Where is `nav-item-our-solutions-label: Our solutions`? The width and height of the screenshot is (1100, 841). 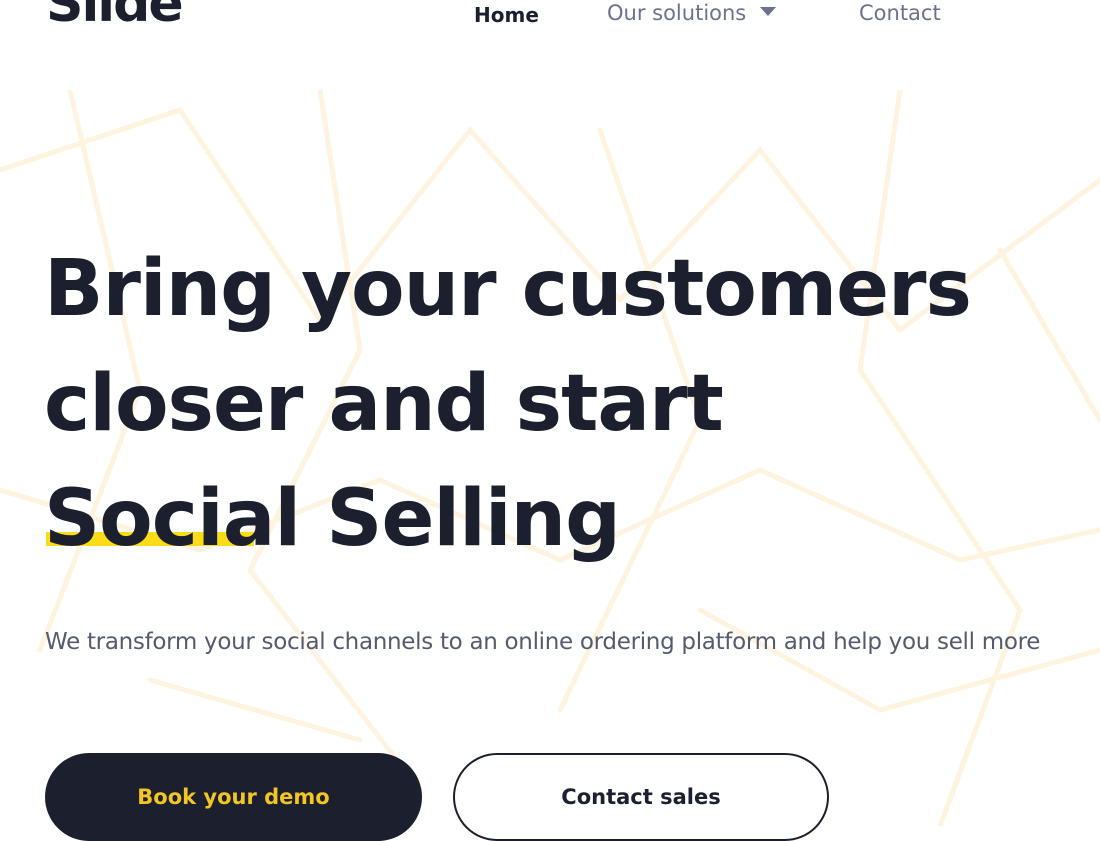
nav-item-our-solutions-label: Our solutions is located at coordinates (677, 13).